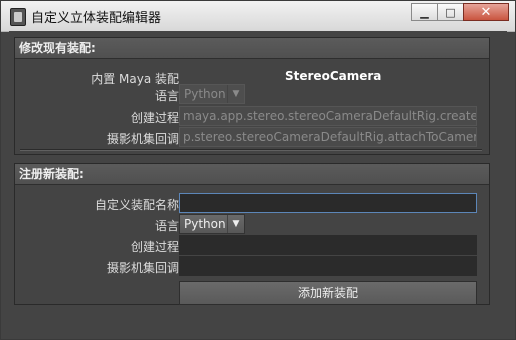  Describe the element at coordinates (328, 203) in the screenshot. I see `custom-name-input` at that location.